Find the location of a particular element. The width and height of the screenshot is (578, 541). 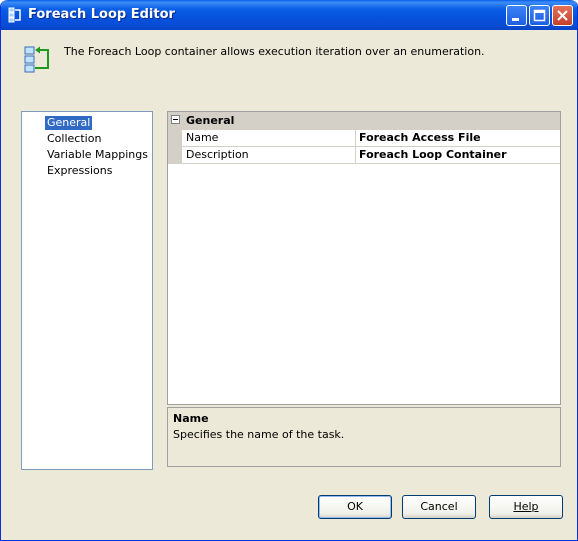

property-value-name: Foreach Access File is located at coordinates (458, 138).